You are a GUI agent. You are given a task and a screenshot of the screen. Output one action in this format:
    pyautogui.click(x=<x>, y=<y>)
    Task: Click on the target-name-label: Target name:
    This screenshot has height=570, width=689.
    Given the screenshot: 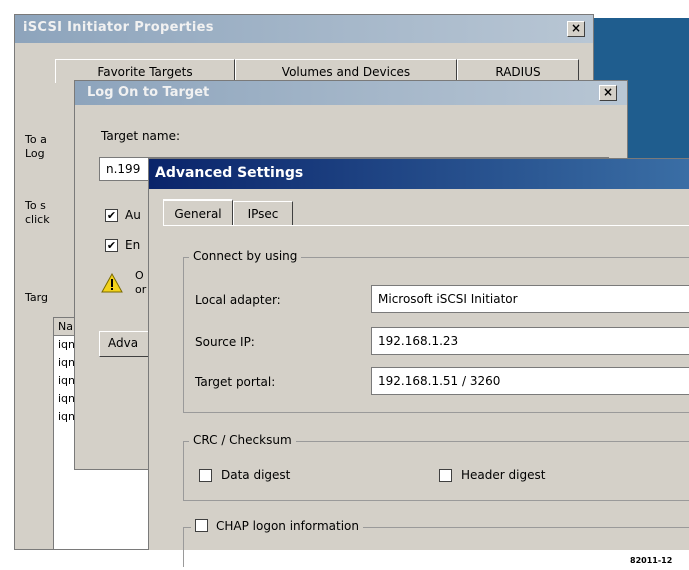 What is the action you would take?
    pyautogui.click(x=141, y=136)
    